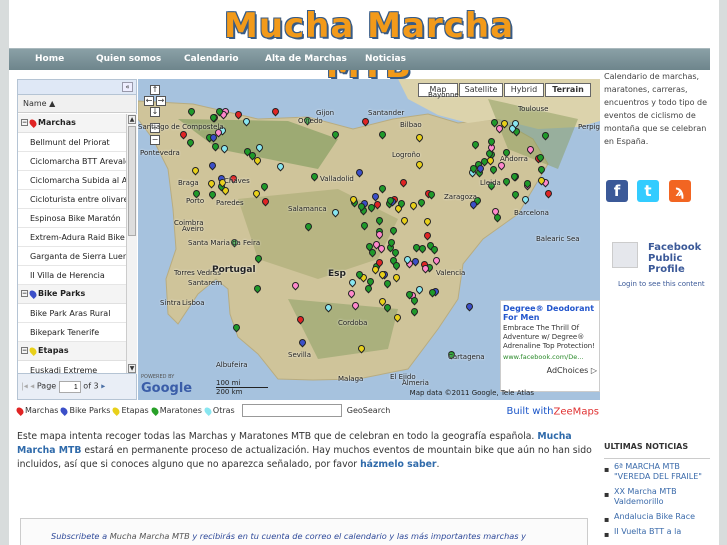 Image resolution: width=727 pixels, height=545 pixels. What do you see at coordinates (337, 179) in the screenshot?
I see `place-label: Valladolid` at bounding box center [337, 179].